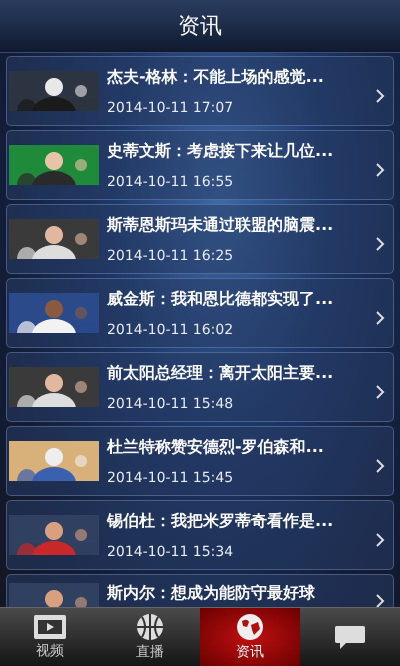 Image resolution: width=400 pixels, height=666 pixels. Describe the element at coordinates (170, 330) in the screenshot. I see `news-time: 2014-10-11 16:02` at that location.